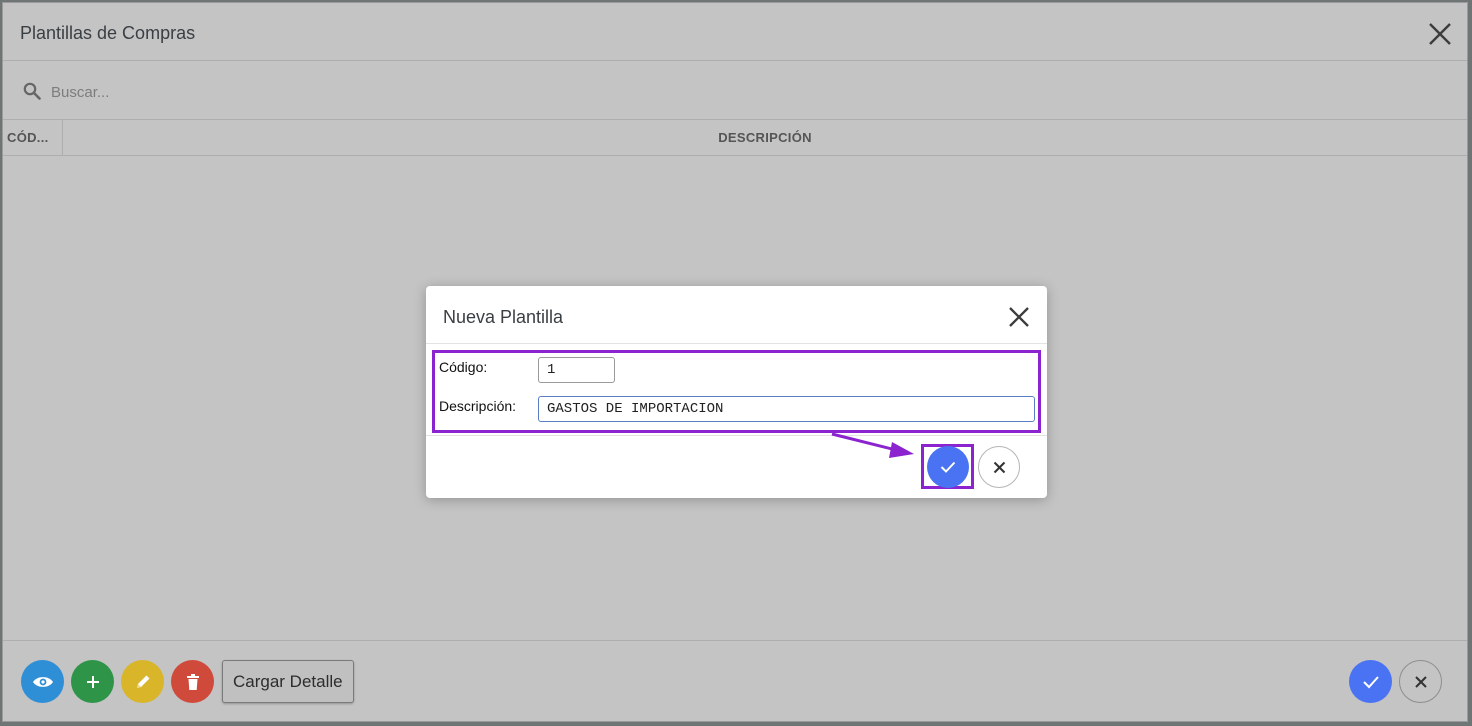 Image resolution: width=1472 pixels, height=726 pixels. Describe the element at coordinates (735, 90) in the screenshot. I see `search-bar` at that location.